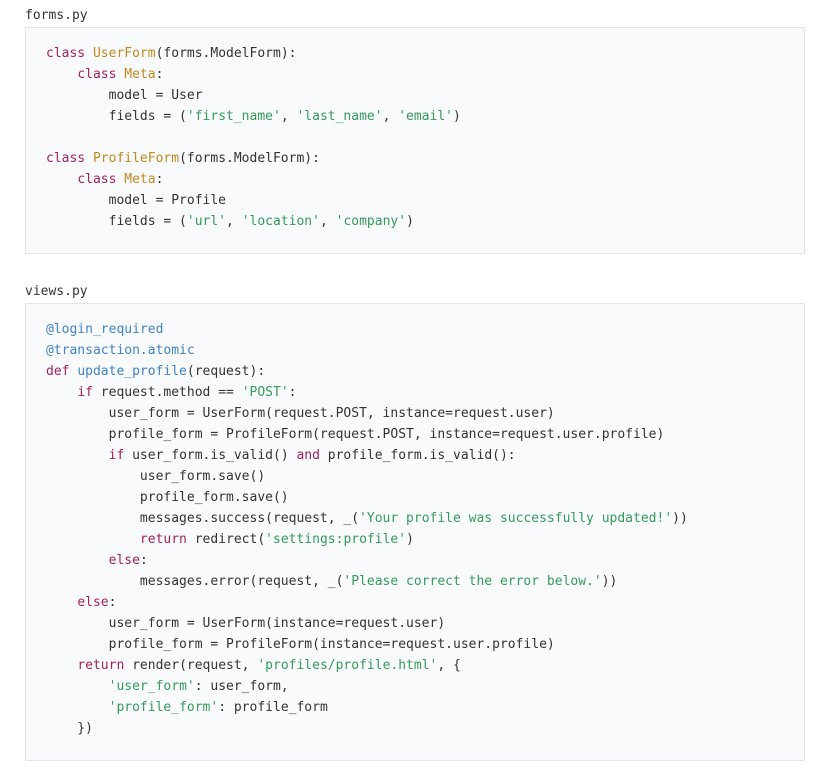 This screenshot has height=782, width=821. Describe the element at coordinates (371, 221) in the screenshot. I see `code-token: 'company'` at that location.